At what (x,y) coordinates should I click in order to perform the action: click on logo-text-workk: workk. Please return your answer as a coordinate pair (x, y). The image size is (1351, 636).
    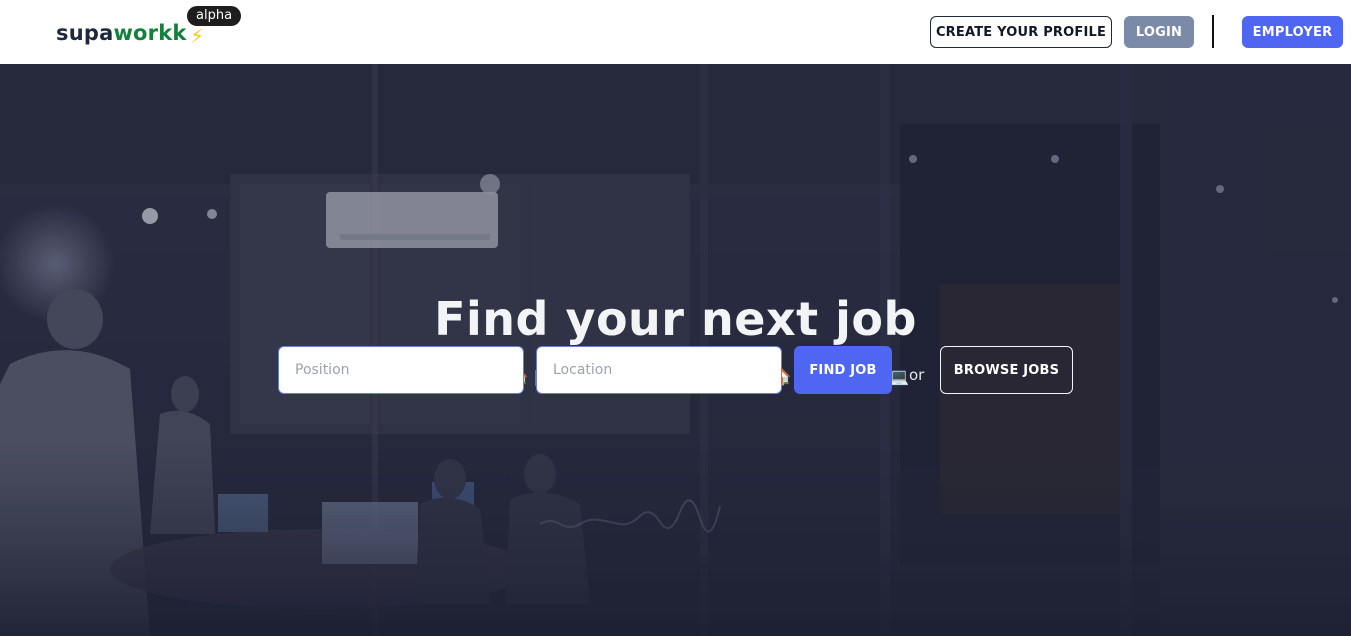
    Looking at the image, I should click on (150, 33).